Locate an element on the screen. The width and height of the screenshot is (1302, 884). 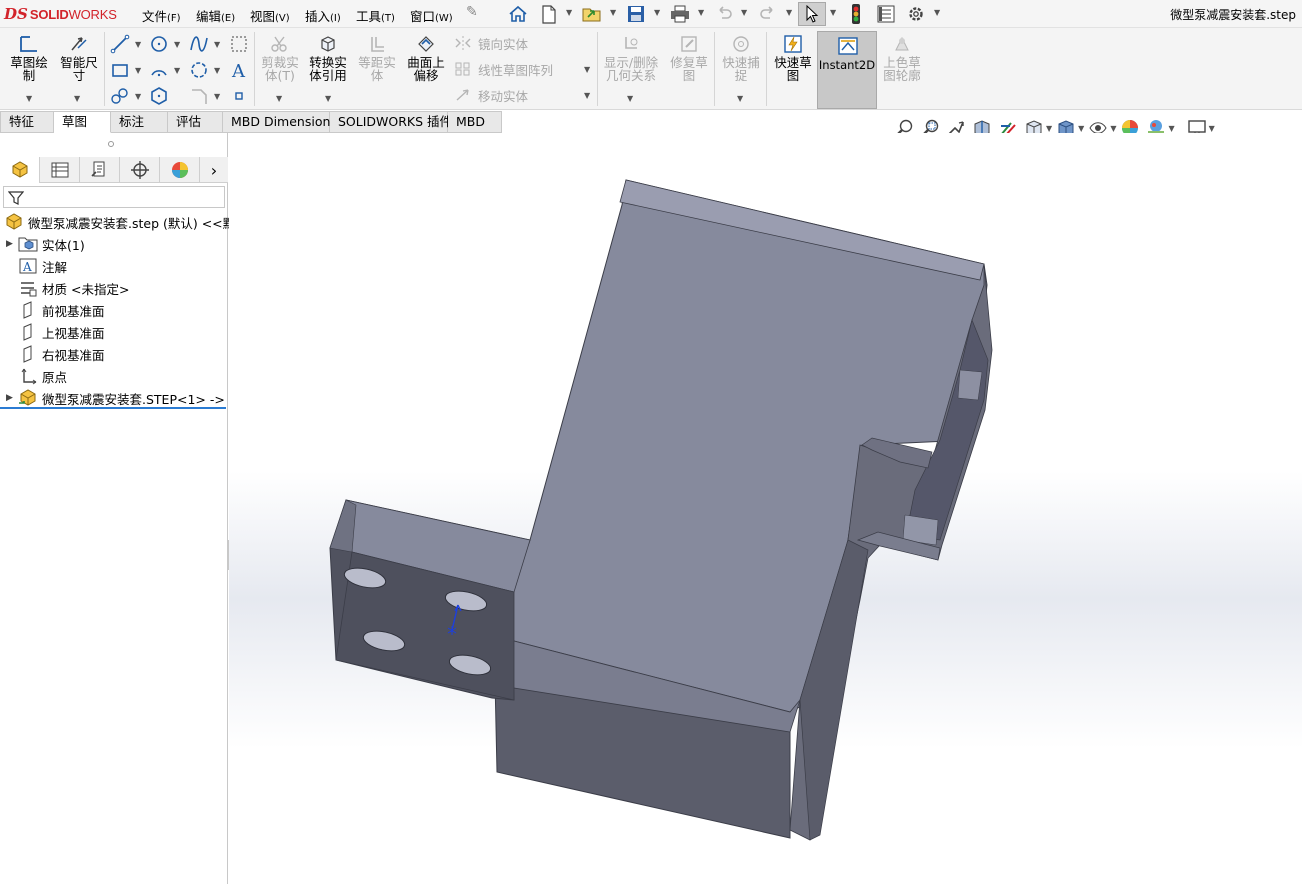
convert-entities-button: 转换实 体引用 is located at coordinates (328, 58).